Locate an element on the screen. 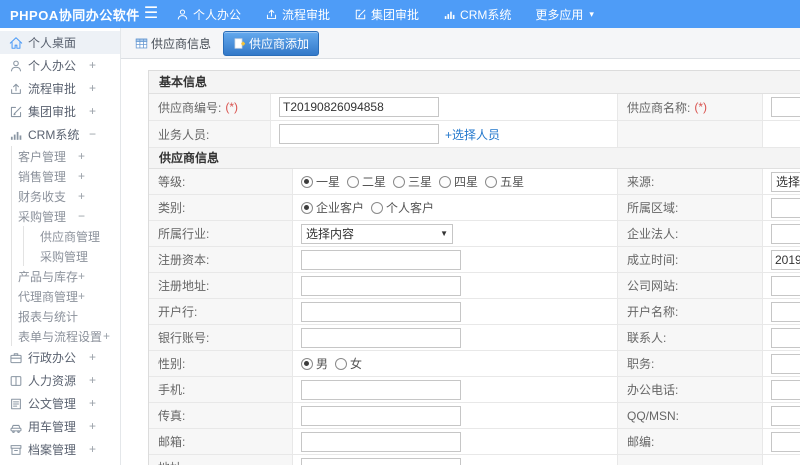  sidebar-item-label: 代理商管理 is located at coordinates (48, 296).